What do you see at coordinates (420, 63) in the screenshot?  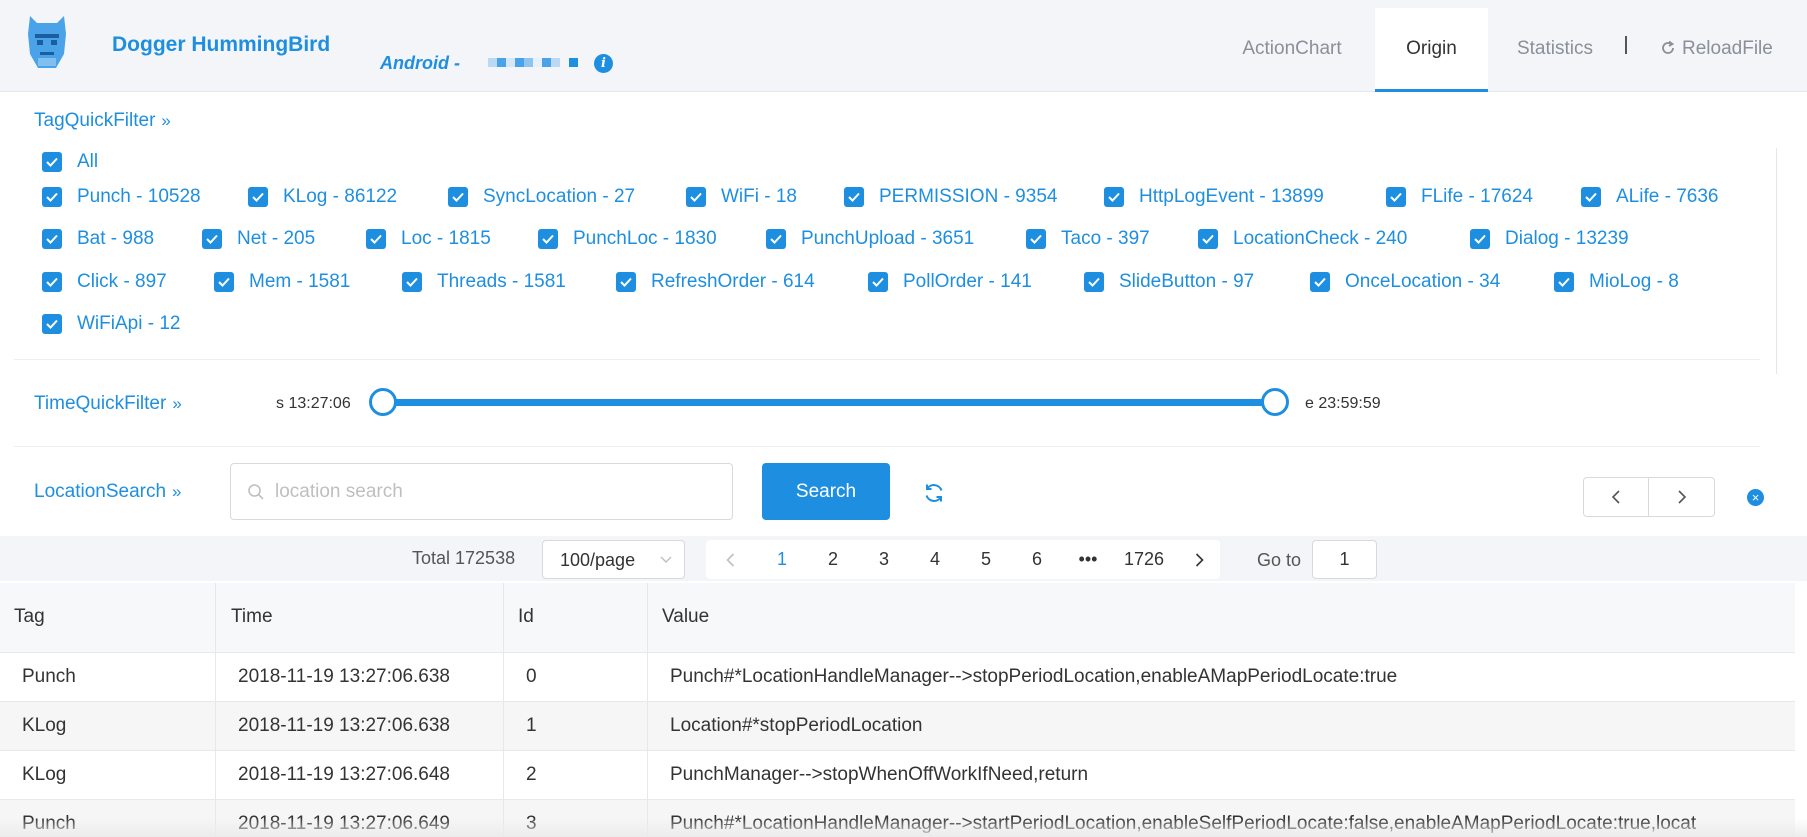 I see `device-label: Android -` at bounding box center [420, 63].